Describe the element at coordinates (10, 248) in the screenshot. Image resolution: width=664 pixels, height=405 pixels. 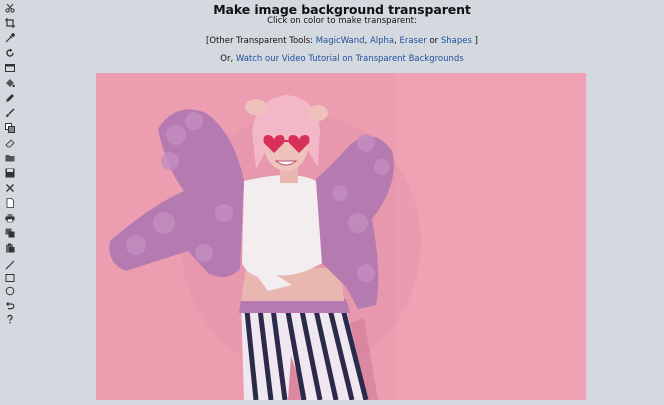
I see `paste-icon` at that location.